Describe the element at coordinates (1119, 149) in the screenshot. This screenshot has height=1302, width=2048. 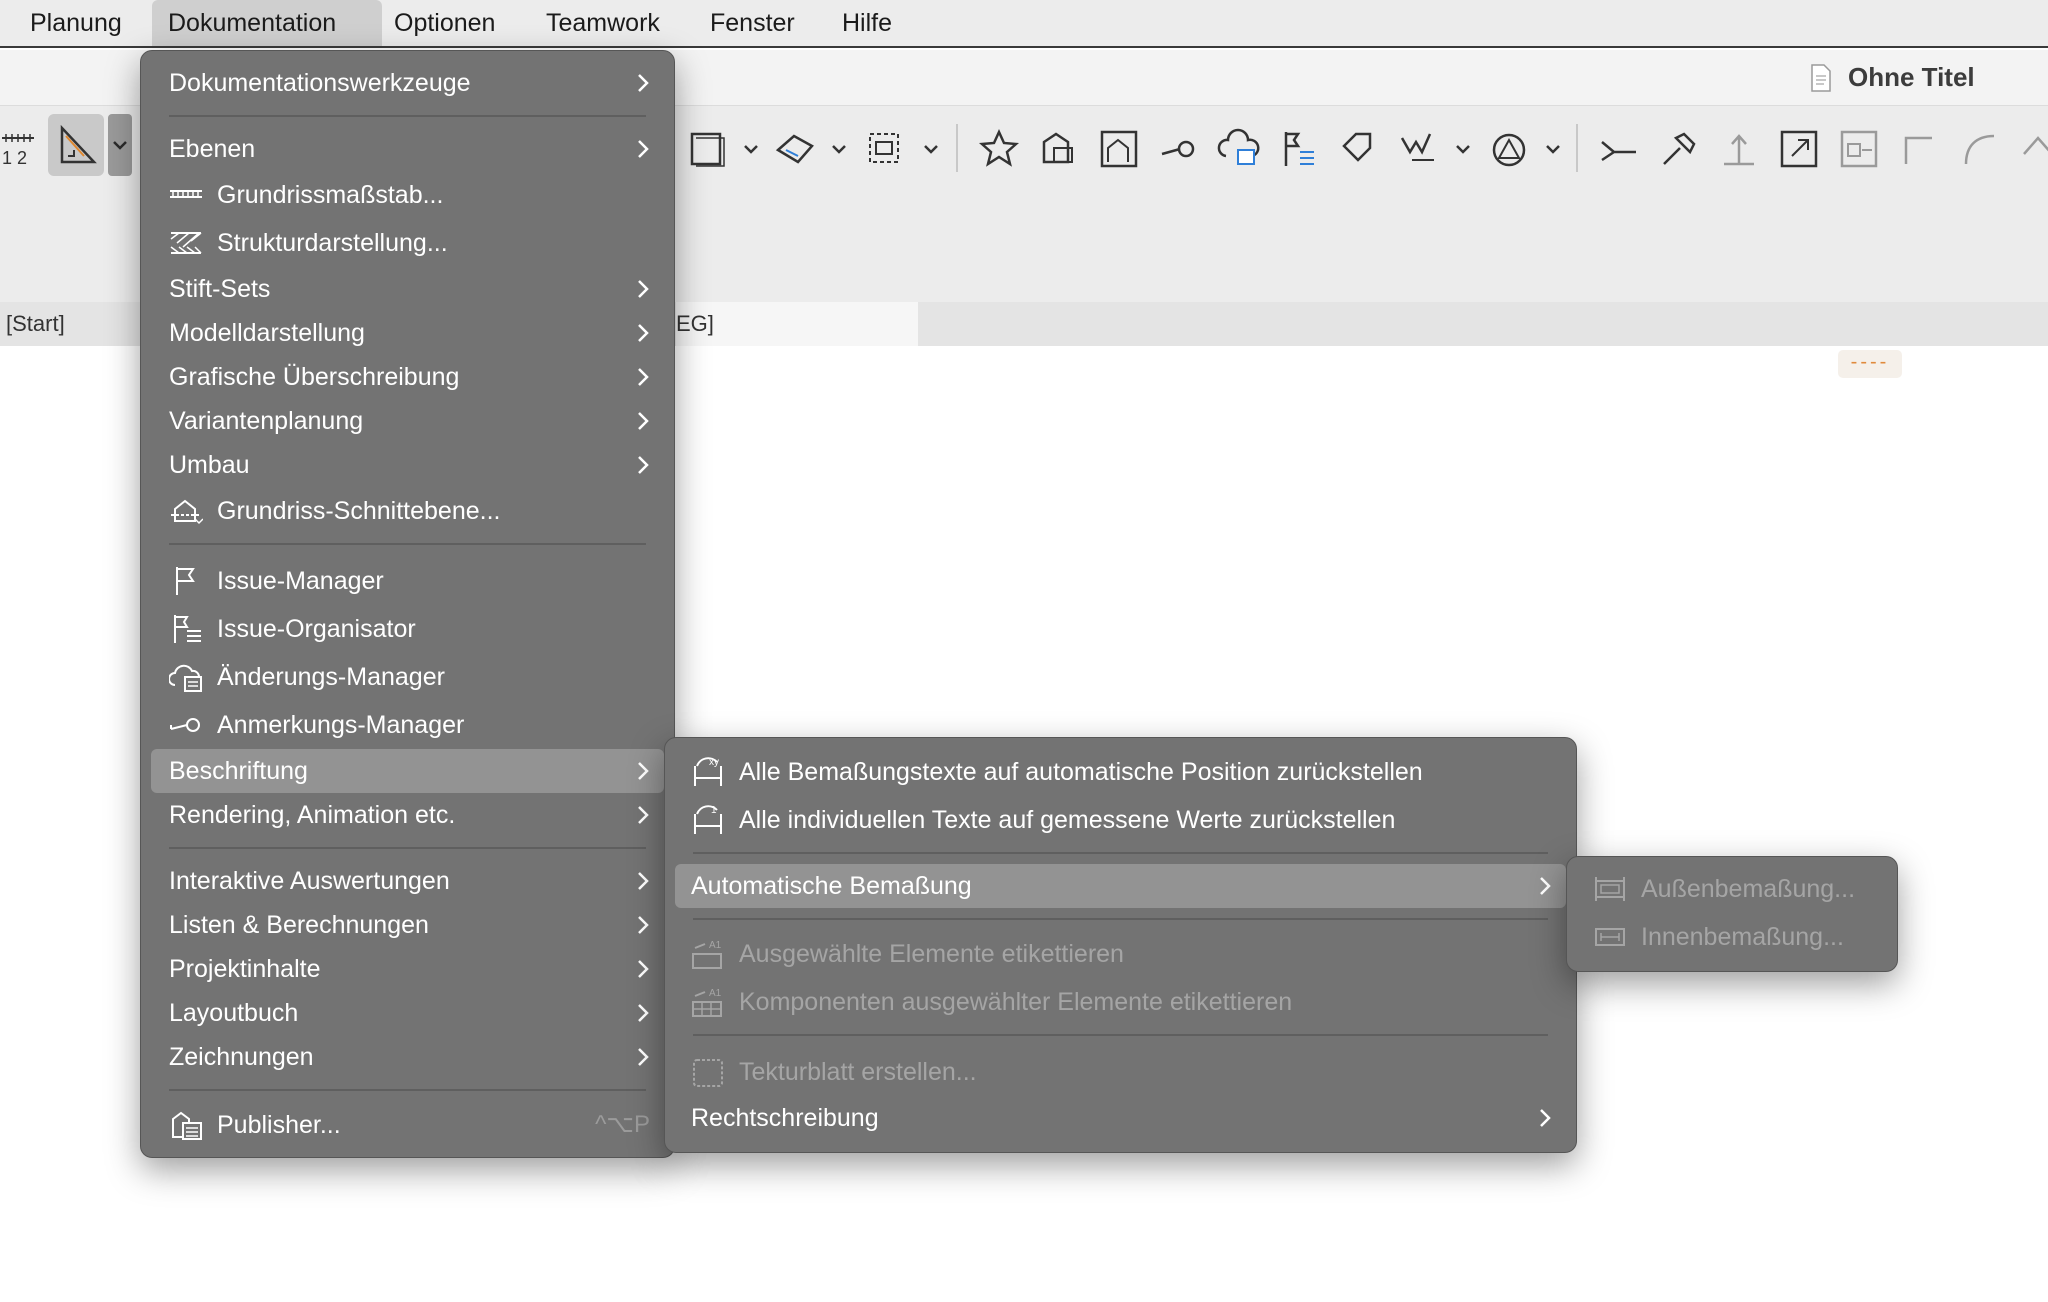
I see `model-view-icon` at that location.